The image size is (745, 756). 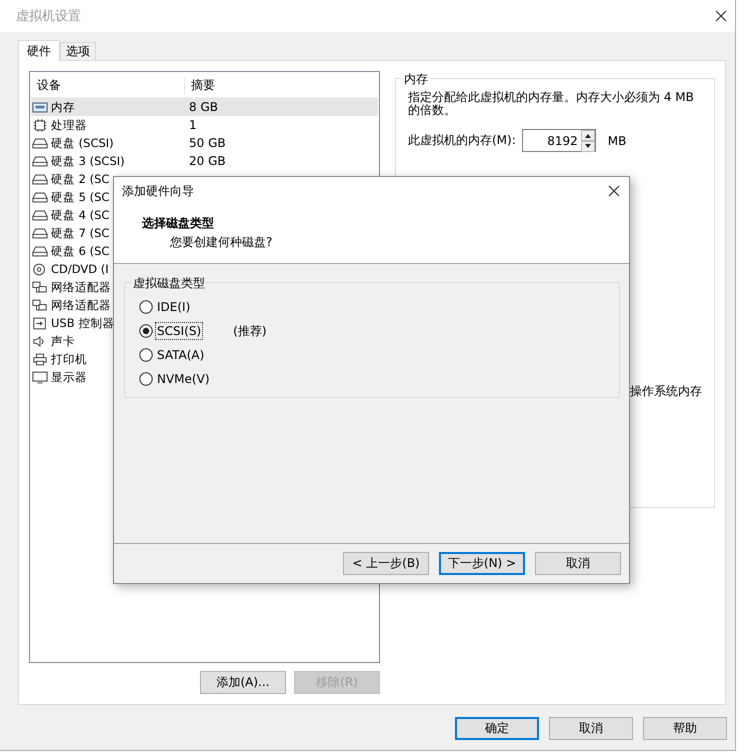 What do you see at coordinates (69, 125) in the screenshot?
I see `device-name: 处理器` at bounding box center [69, 125].